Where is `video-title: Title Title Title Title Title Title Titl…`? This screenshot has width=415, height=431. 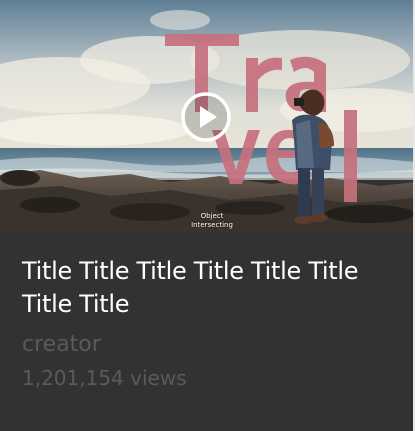
video-title: Title Title Title Title Title Title Titl… is located at coordinates (212, 288).